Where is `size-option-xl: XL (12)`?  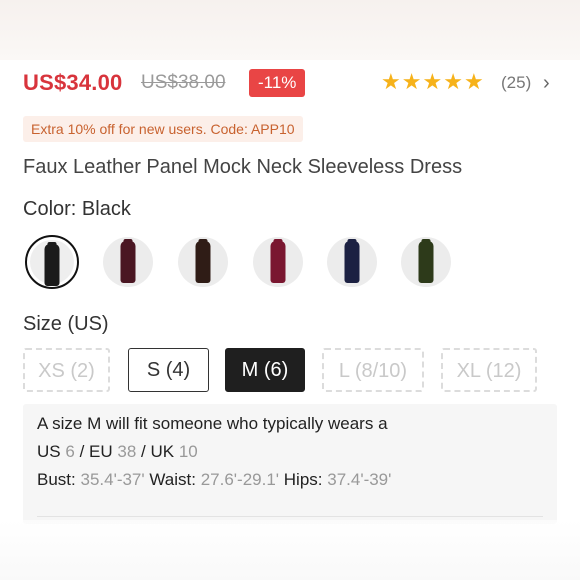 size-option-xl: XL (12) is located at coordinates (489, 370).